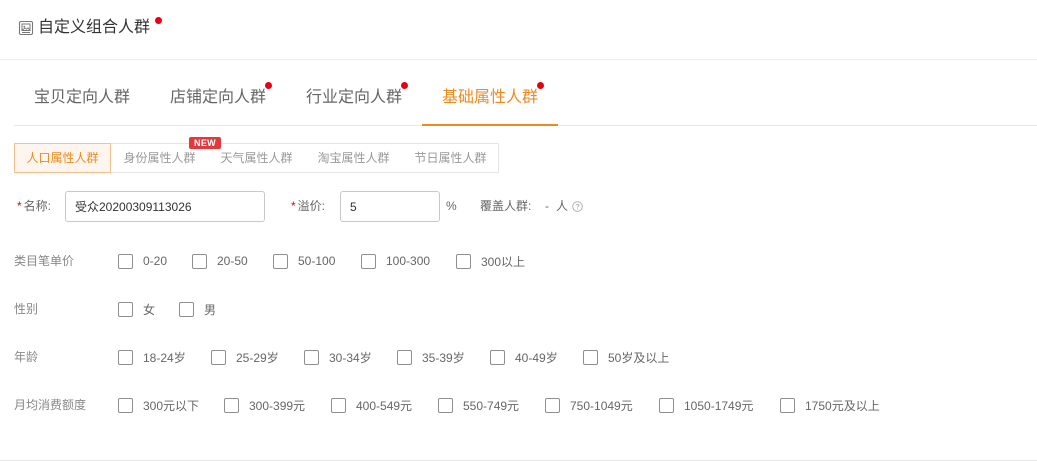 The width and height of the screenshot is (1037, 463). I want to click on price-option-100-300: 100-300, so click(408, 261).